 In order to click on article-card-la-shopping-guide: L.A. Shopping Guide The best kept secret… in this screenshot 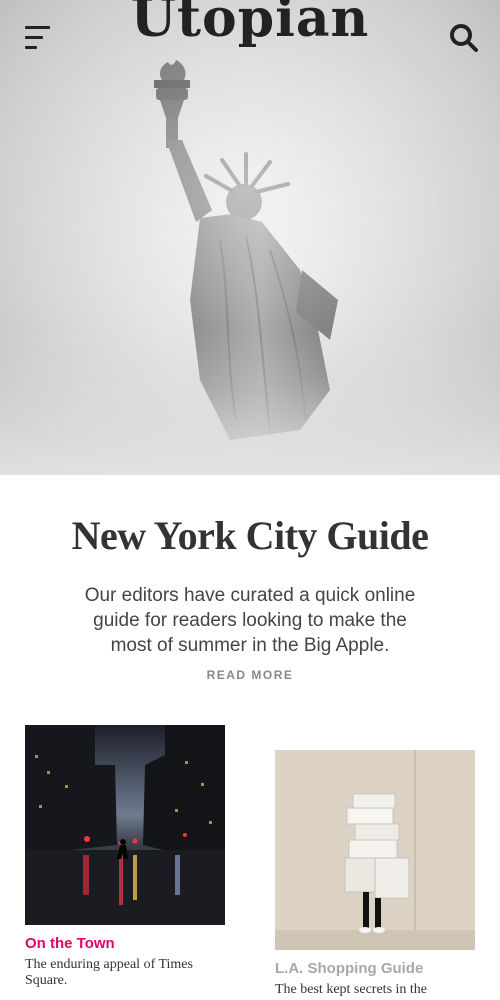, I will do `click(375, 874)`.